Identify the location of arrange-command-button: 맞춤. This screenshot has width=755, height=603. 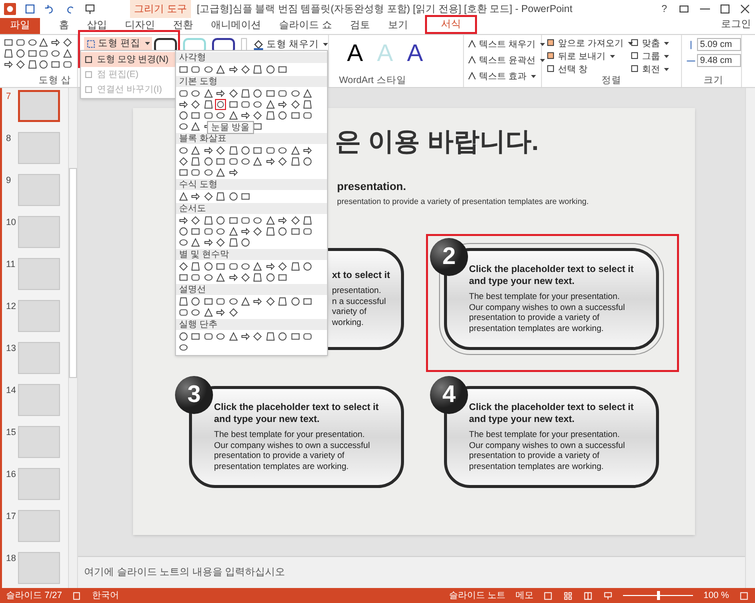
(655, 43).